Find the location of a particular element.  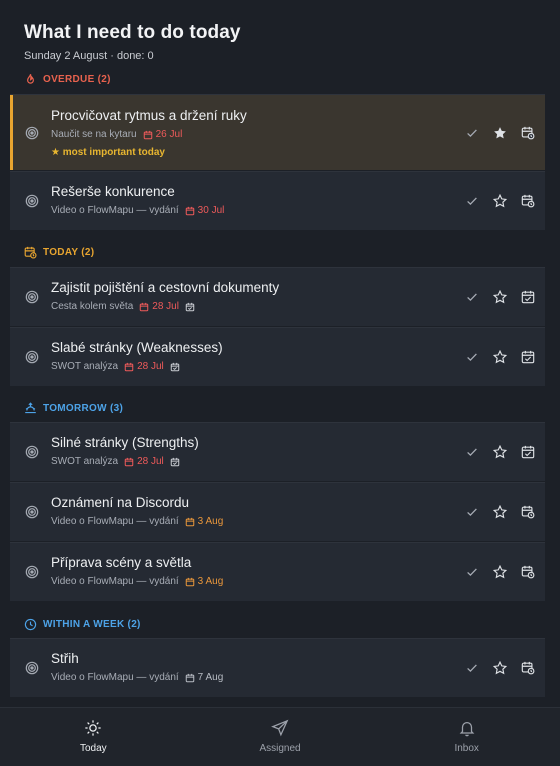

task-title: Slabé stránky (Weaknesses) is located at coordinates (137, 347).